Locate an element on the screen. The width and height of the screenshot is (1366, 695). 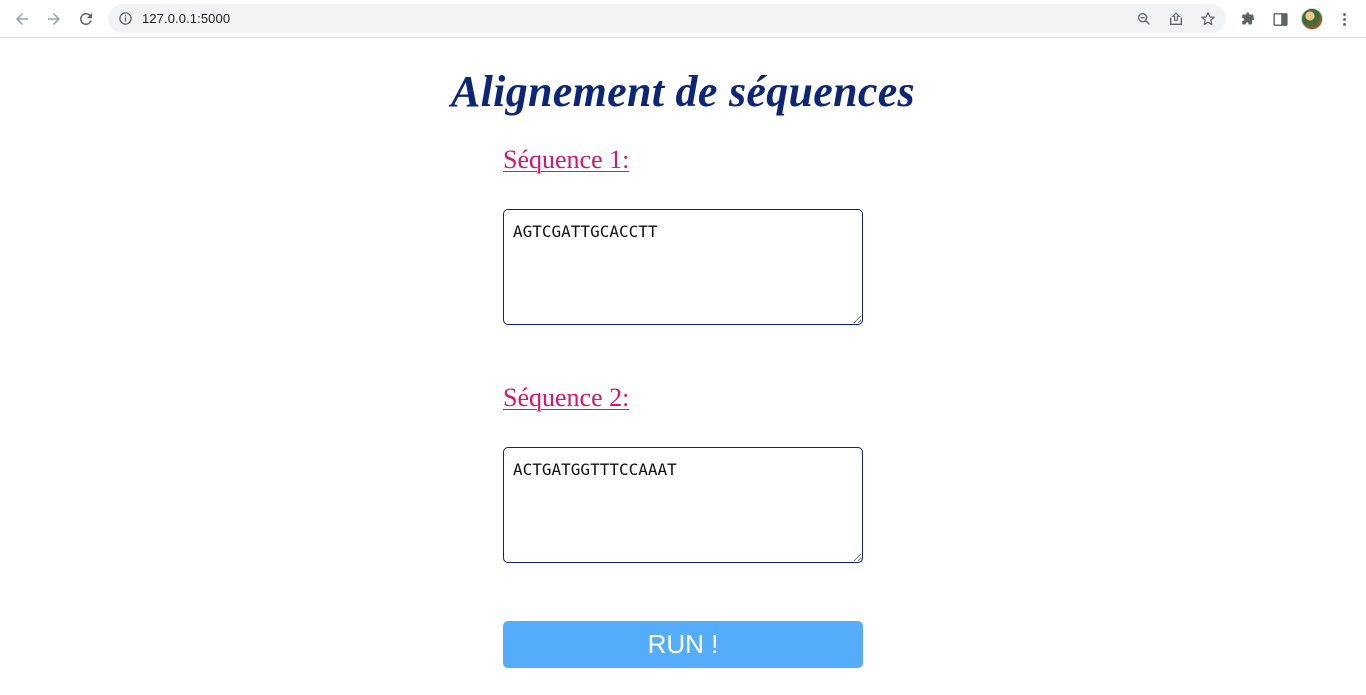
info-icon is located at coordinates (125, 18).